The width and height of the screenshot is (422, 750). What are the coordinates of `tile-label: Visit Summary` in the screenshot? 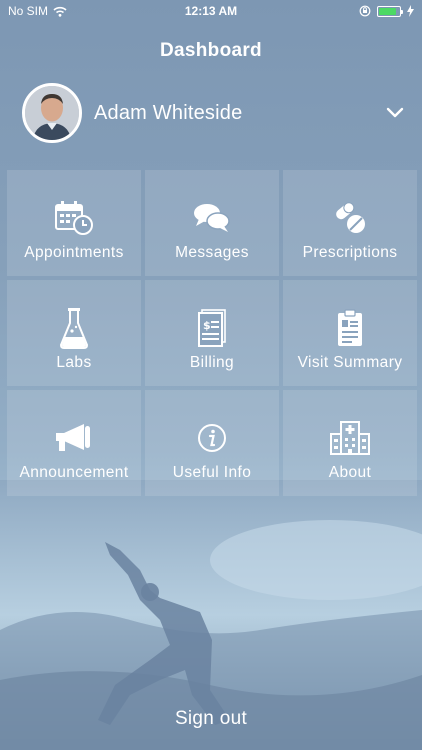 It's located at (350, 362).